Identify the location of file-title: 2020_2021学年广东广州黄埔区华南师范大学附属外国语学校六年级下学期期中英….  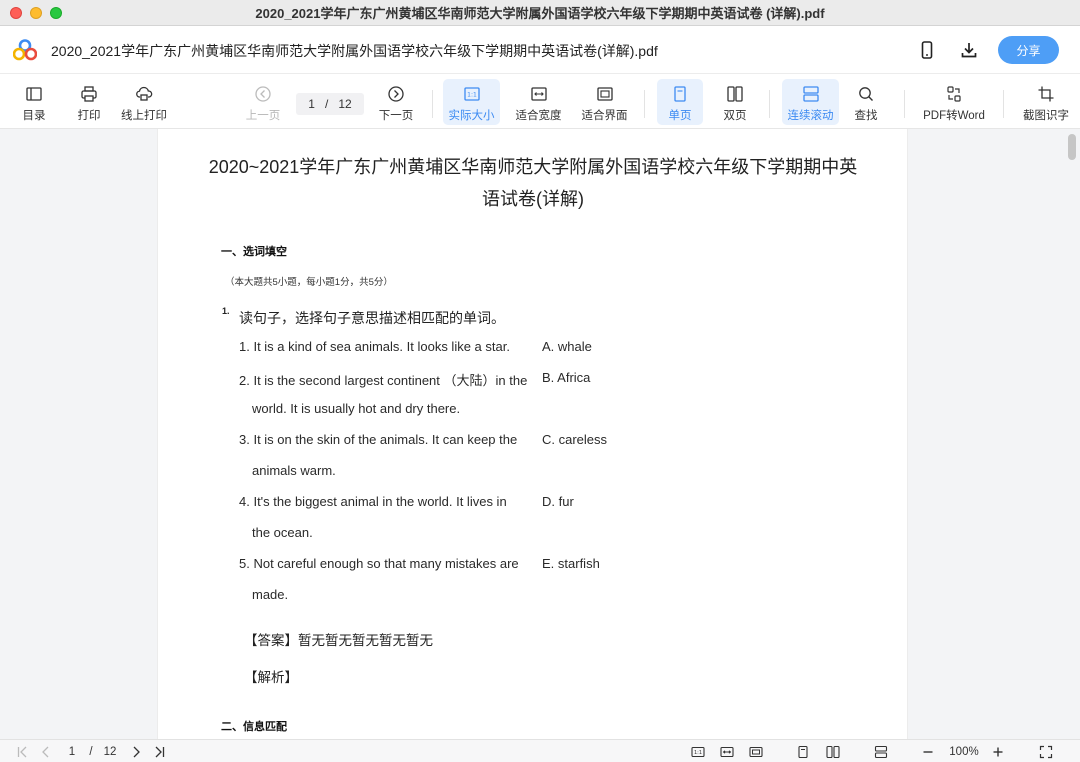
(354, 51).